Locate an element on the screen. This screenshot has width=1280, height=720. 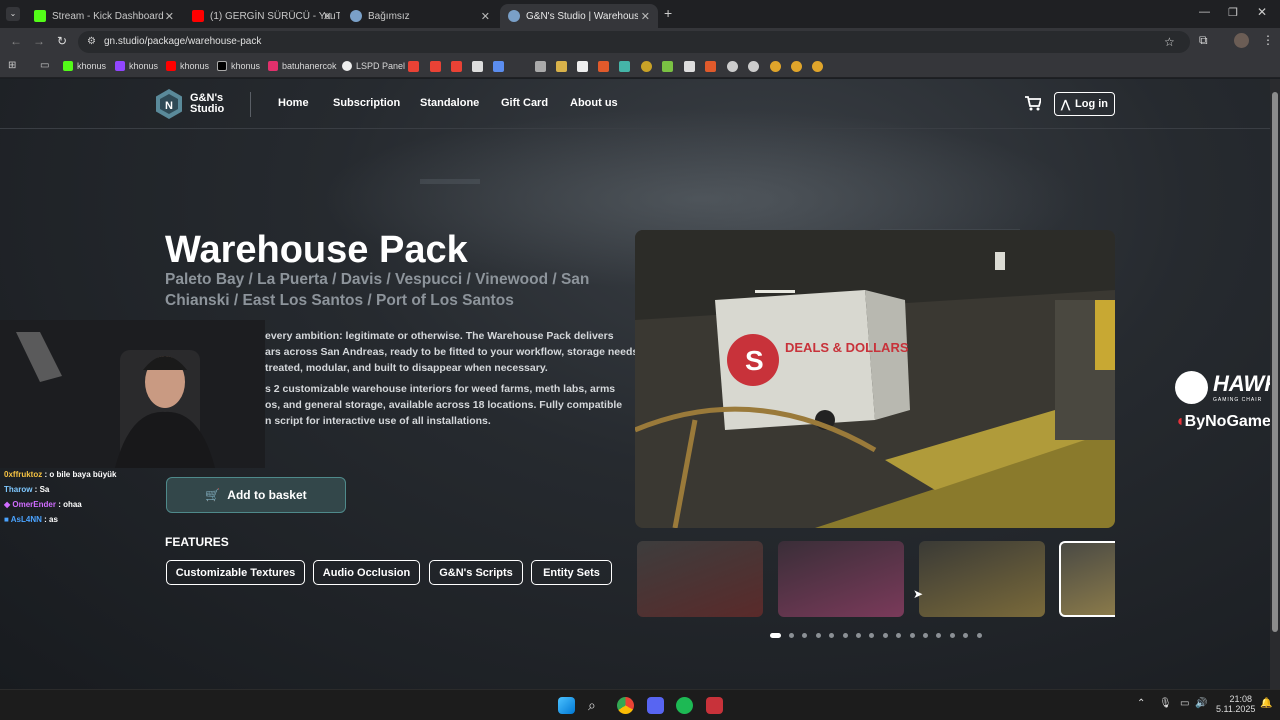
pagination-dot-active is located at coordinates (775, 635).